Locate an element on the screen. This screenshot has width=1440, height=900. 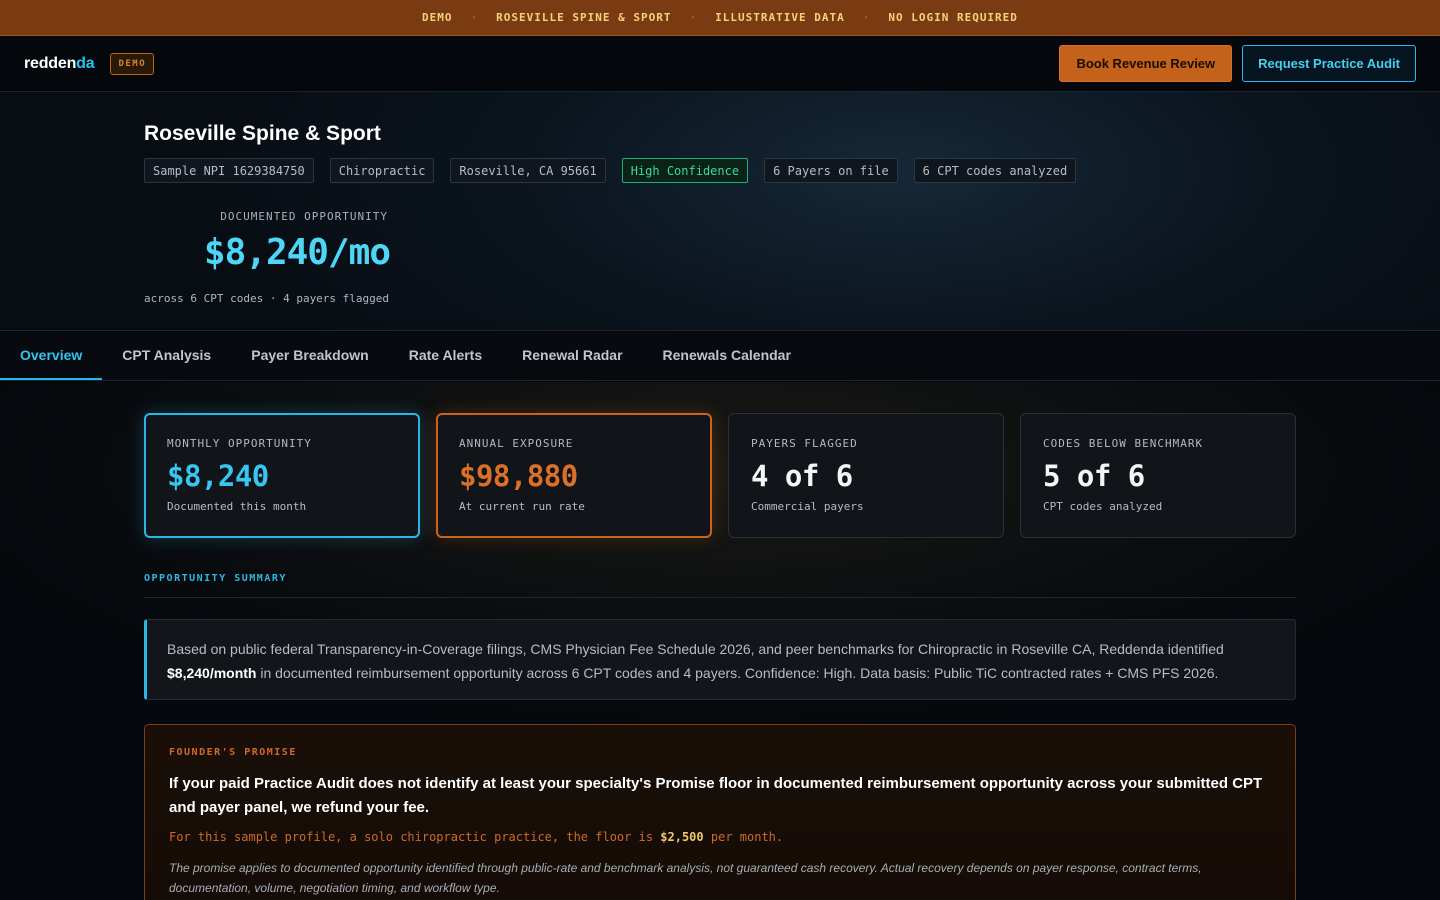
tab-cpt-analysis: CPT Analysis is located at coordinates (166, 356).